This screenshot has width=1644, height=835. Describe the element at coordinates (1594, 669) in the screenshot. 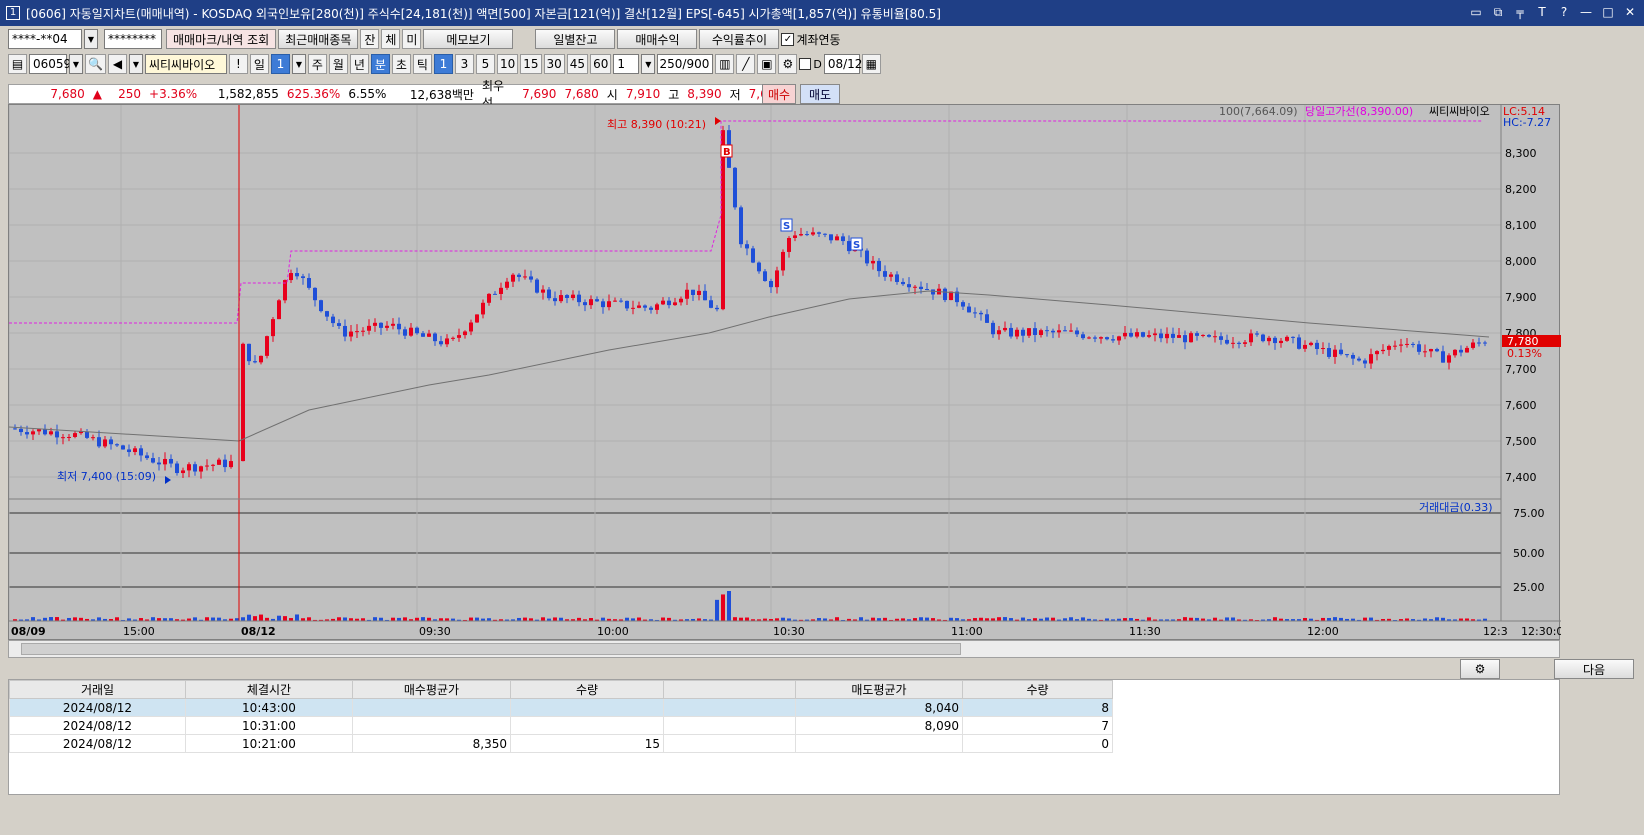

I see `next-button: 다음` at that location.